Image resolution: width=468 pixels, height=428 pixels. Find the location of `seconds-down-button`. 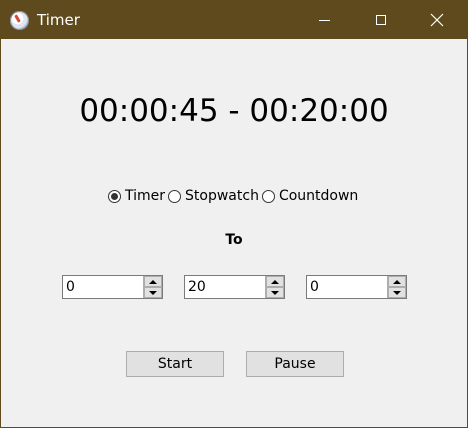

seconds-down-button is located at coordinates (397, 292).